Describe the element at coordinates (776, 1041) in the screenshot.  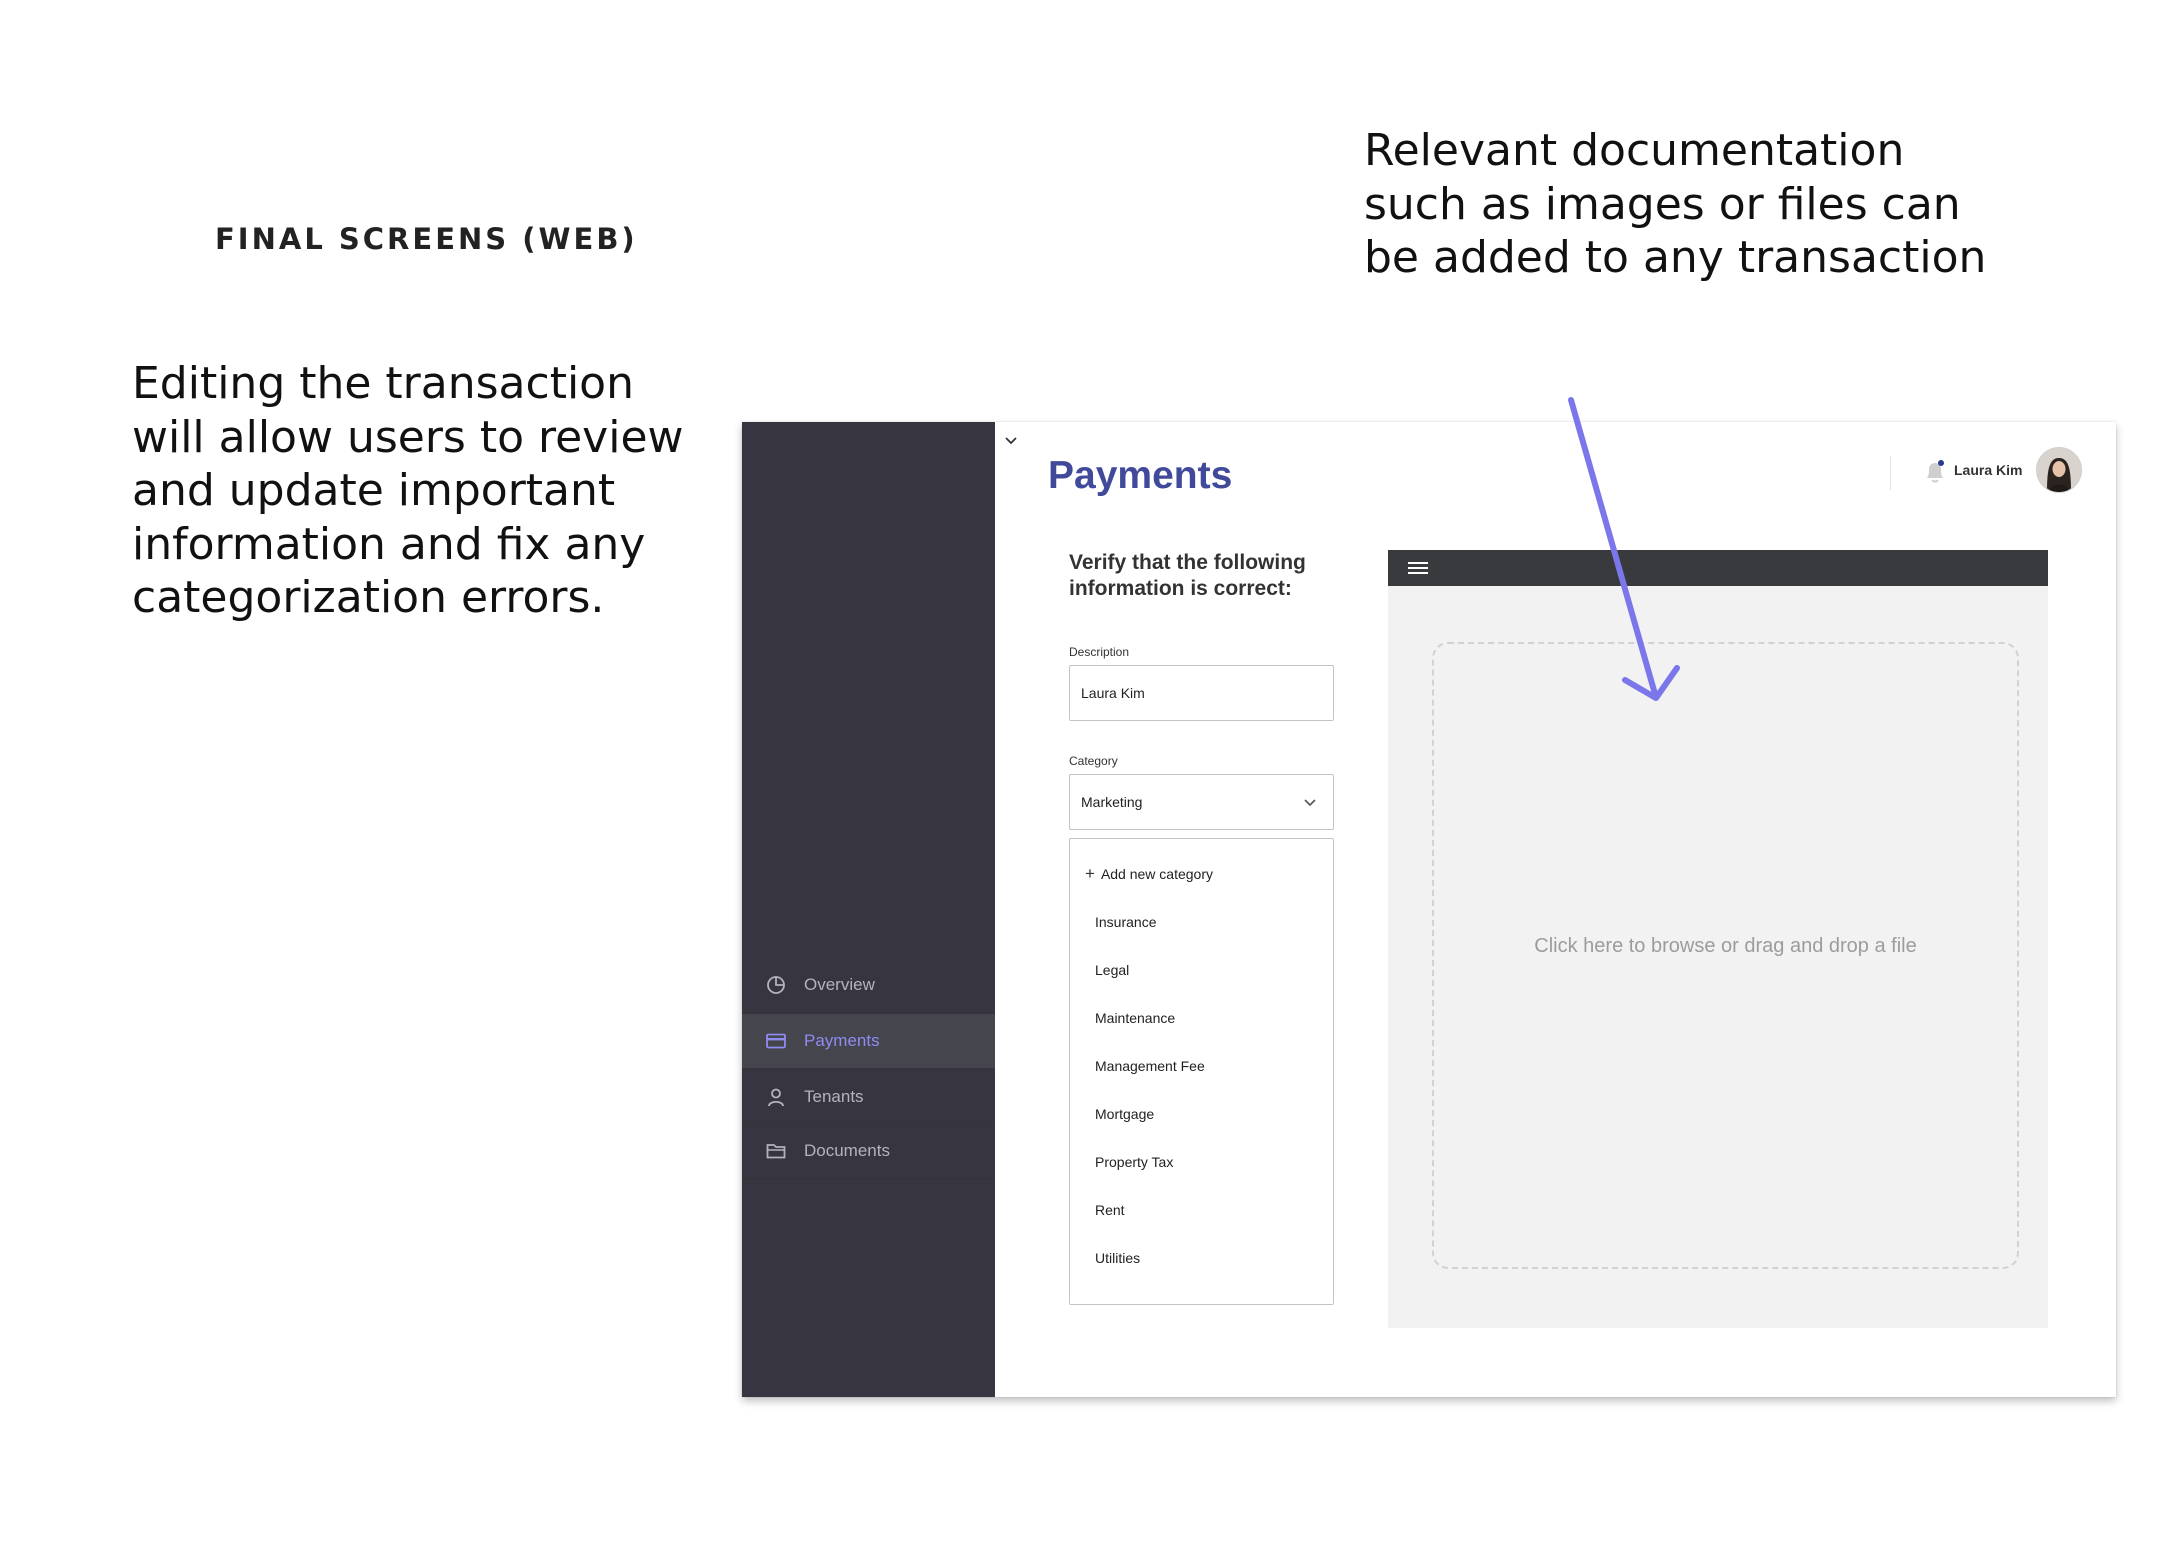
I see `credit-card-icon` at that location.